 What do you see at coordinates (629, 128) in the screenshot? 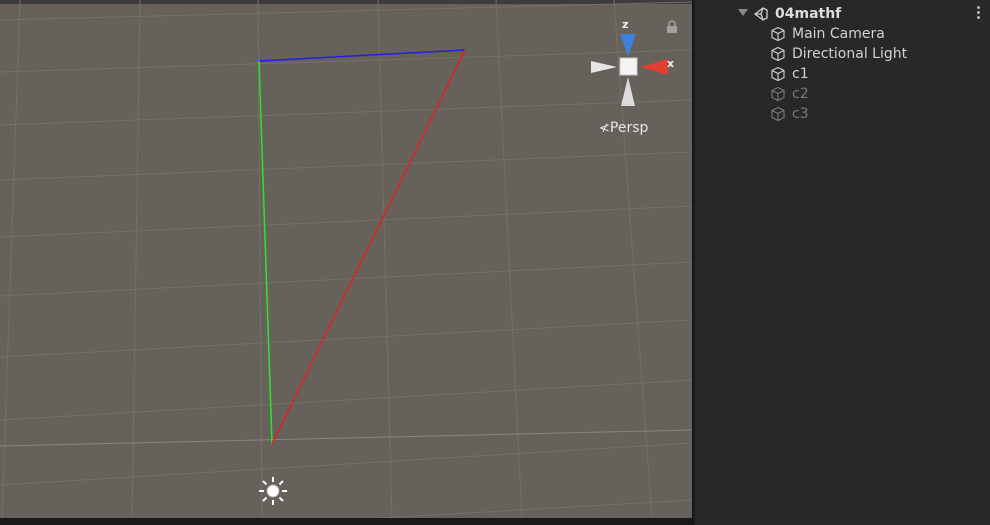
I see `projection-label: Persp` at bounding box center [629, 128].